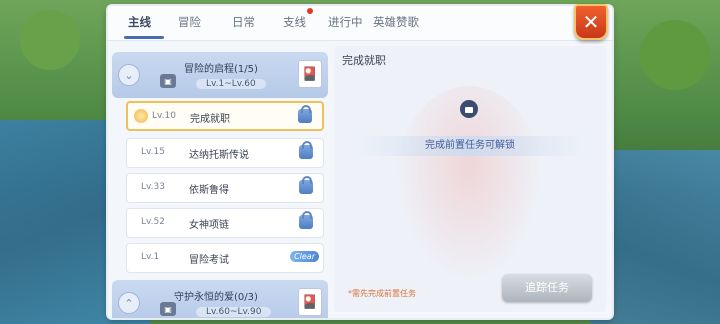 The height and width of the screenshot is (324, 720). What do you see at coordinates (345, 22) in the screenshot?
I see `tab-in-progress: 进行中` at bounding box center [345, 22].